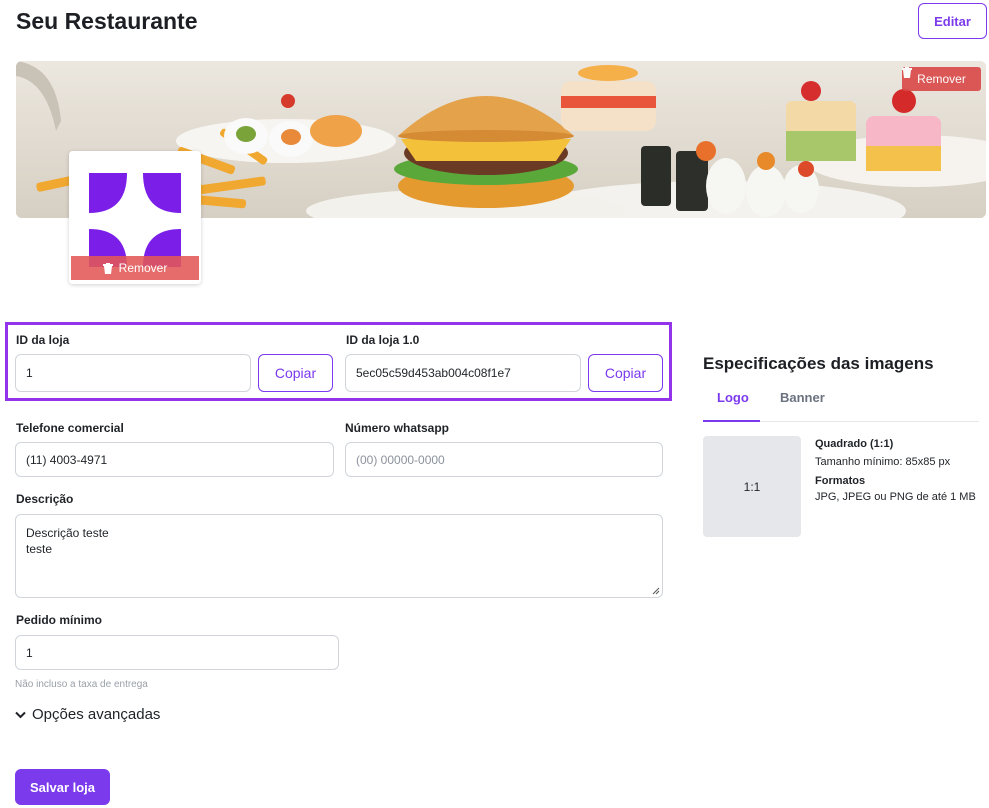 The width and height of the screenshot is (989, 808). I want to click on phone-input: (11) 4003-4971, so click(174, 459).